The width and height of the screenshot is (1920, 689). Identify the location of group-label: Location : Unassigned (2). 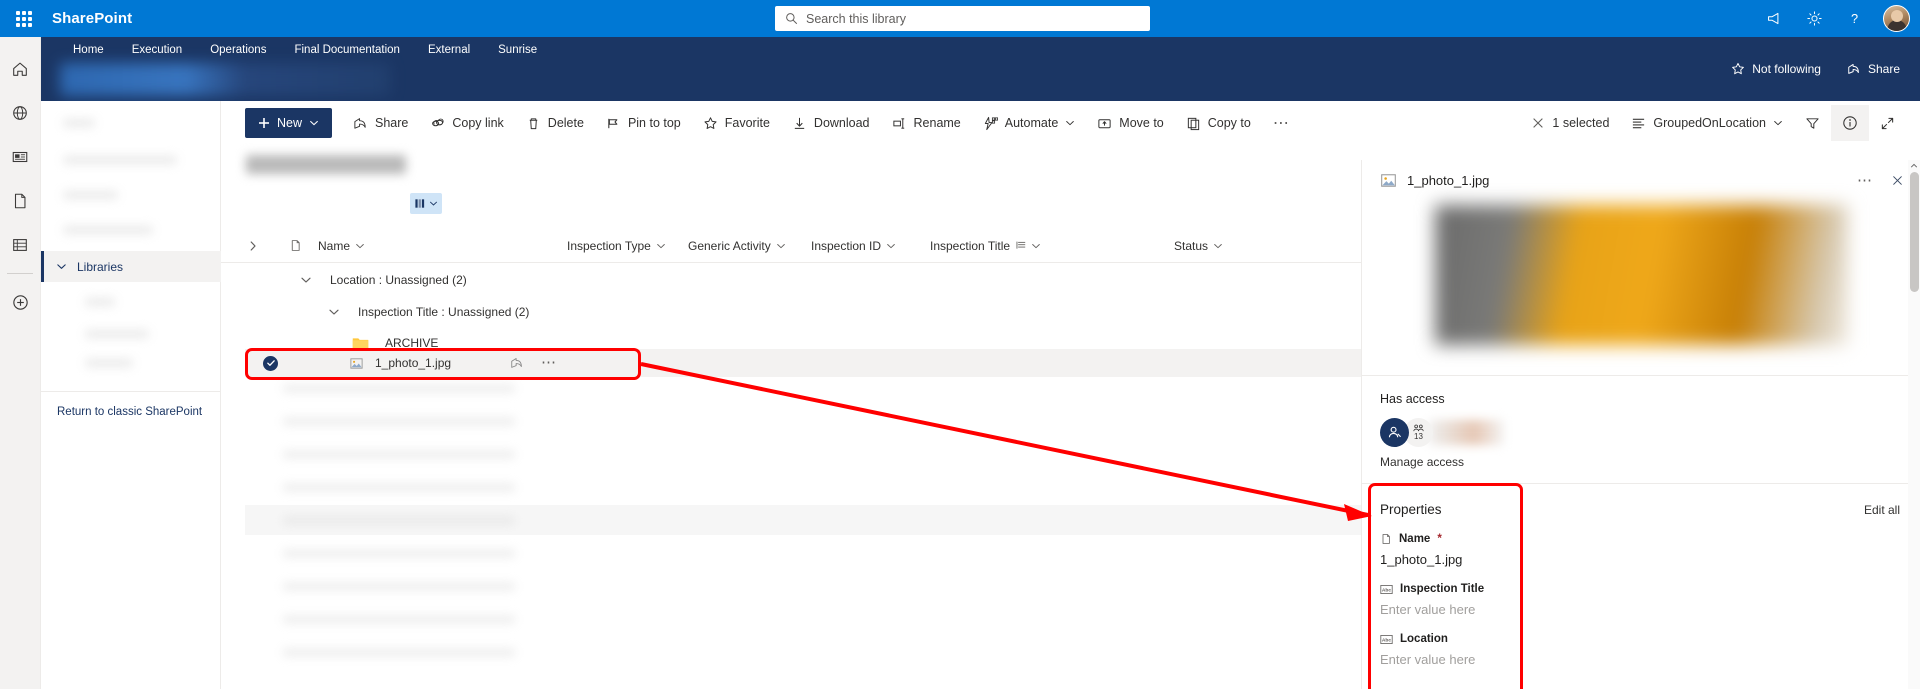
(398, 280).